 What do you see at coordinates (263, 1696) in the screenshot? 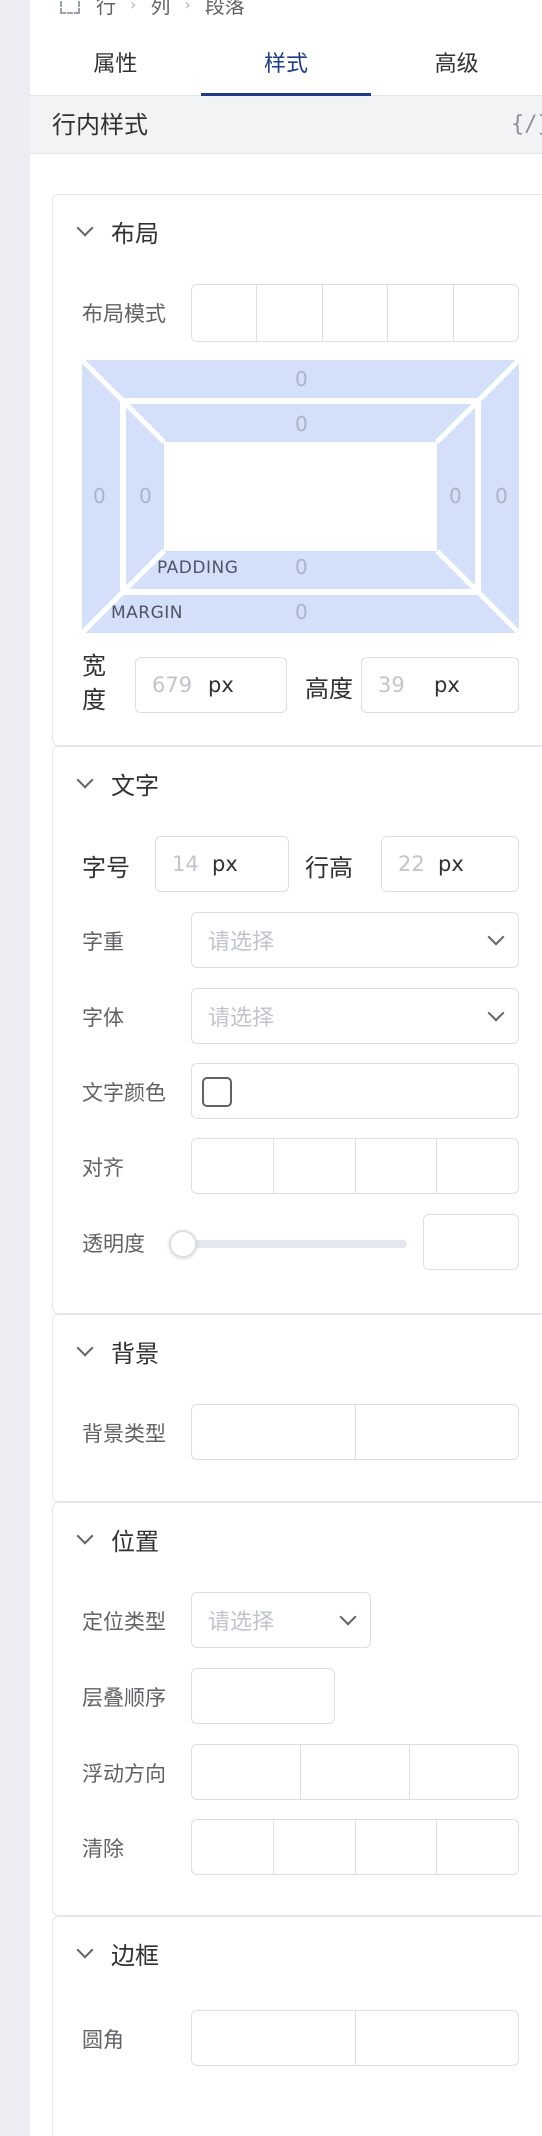
I see `z-index-input` at bounding box center [263, 1696].